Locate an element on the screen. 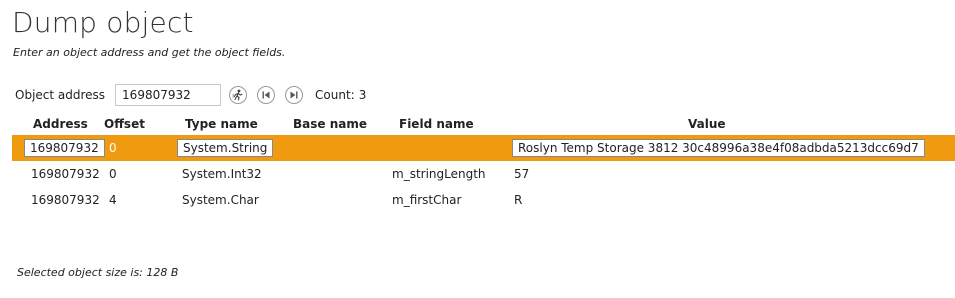 The height and width of the screenshot is (298, 955). last-record-icon is located at coordinates (294, 95).